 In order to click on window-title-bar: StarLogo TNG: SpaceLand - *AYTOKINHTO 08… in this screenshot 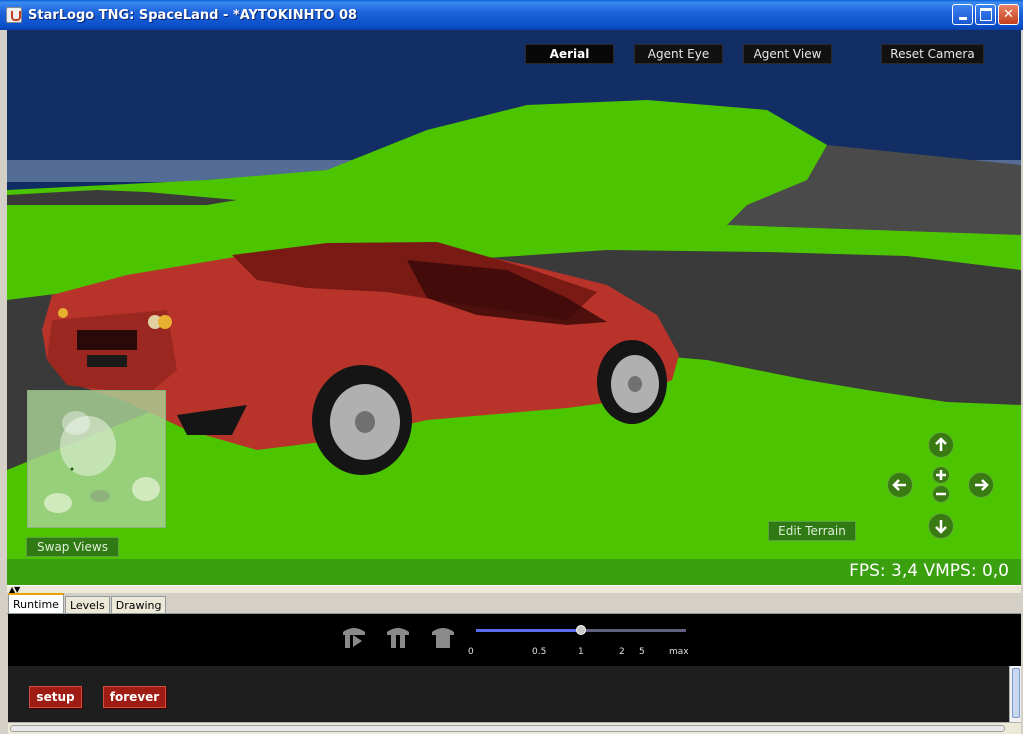, I will do `click(511, 15)`.